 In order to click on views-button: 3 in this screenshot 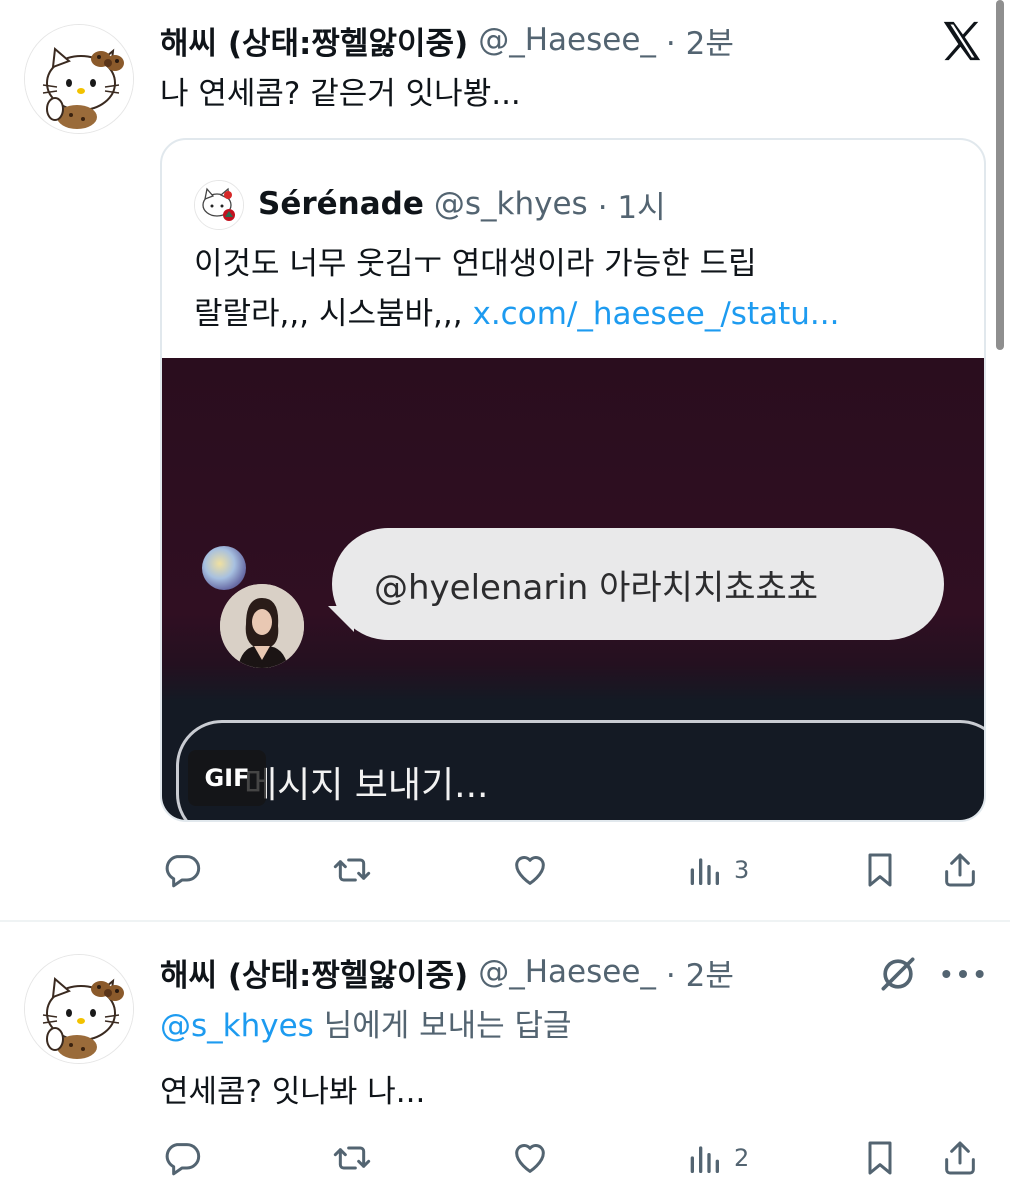, I will do `click(716, 870)`.